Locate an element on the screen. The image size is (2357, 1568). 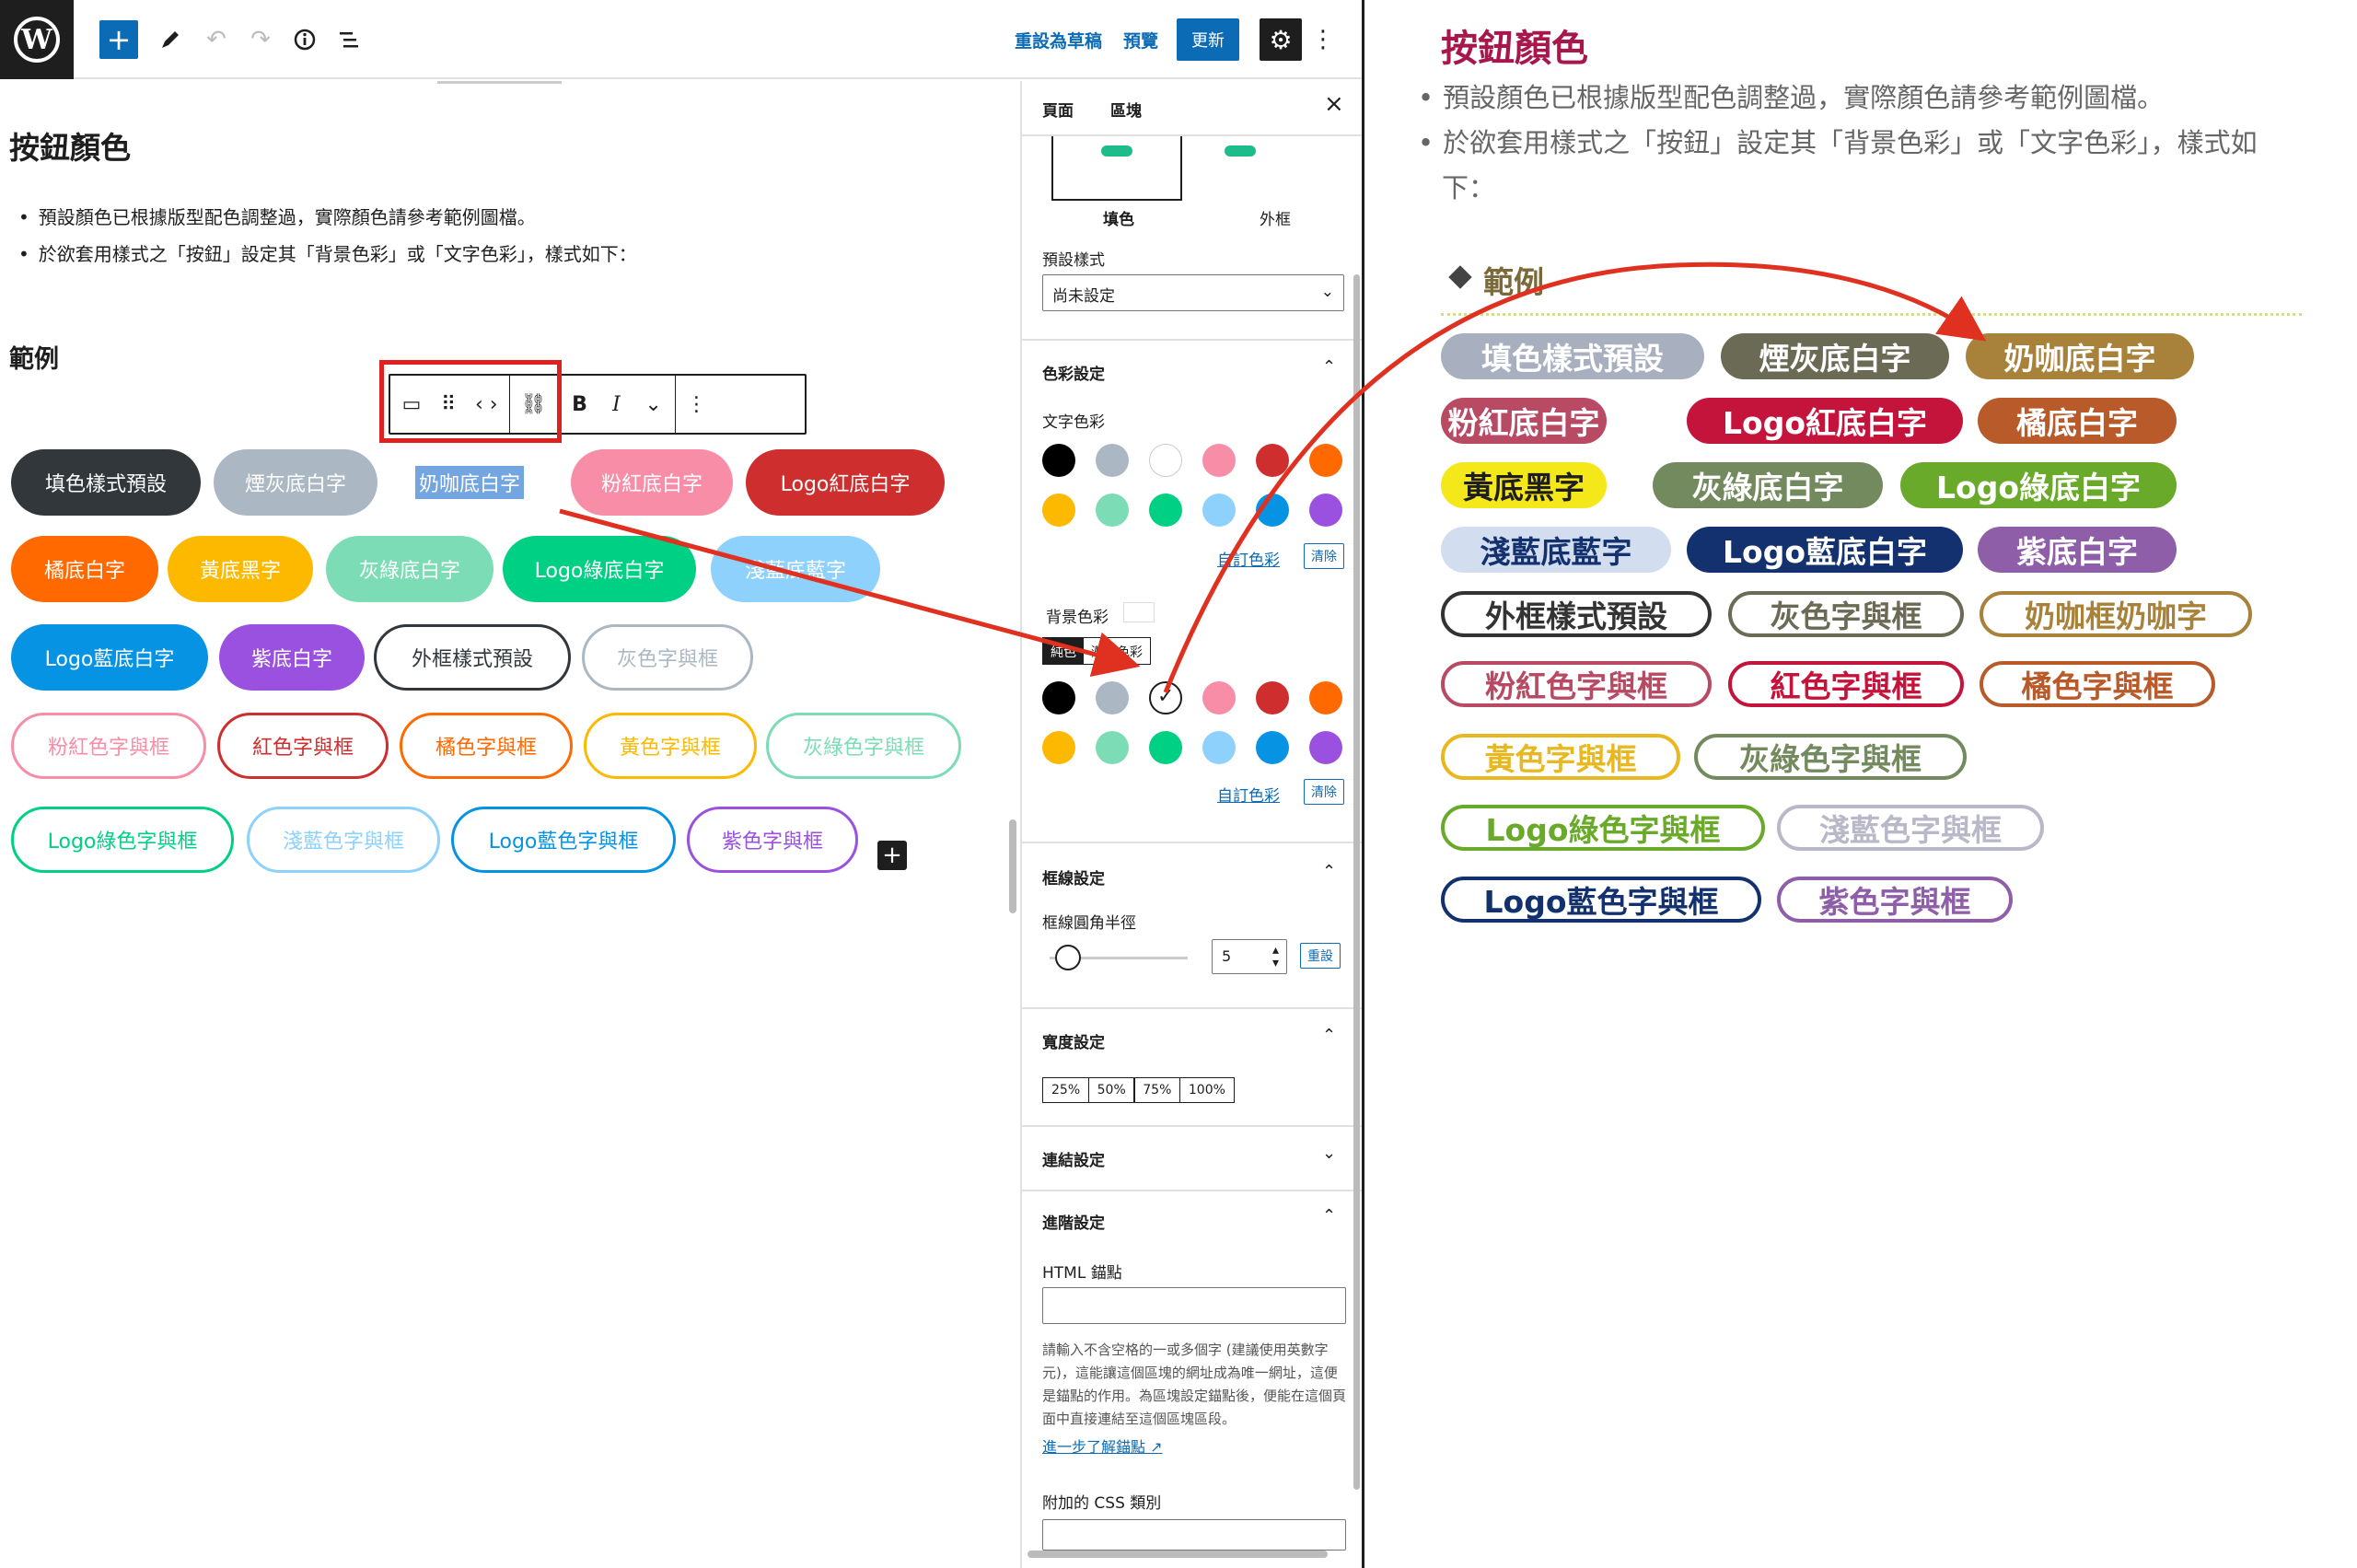
more-vertical-icon: ⋮ is located at coordinates (697, 404).